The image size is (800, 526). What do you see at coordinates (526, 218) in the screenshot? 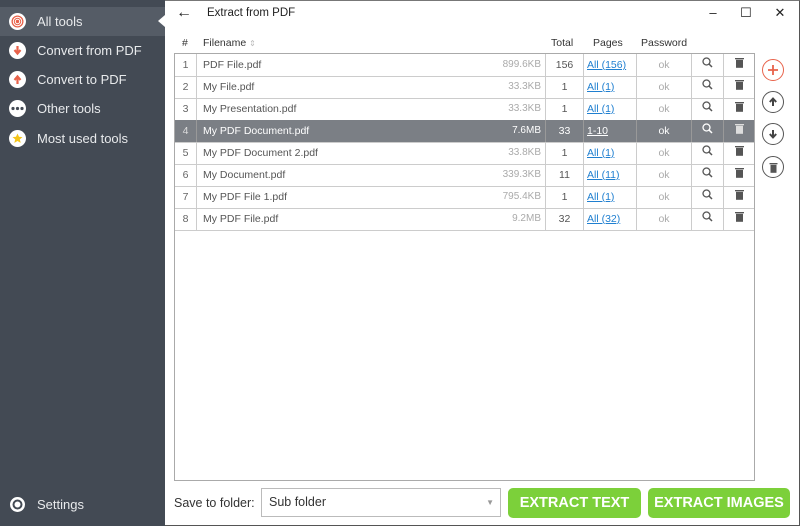
I see `file-size: 9.2MB` at bounding box center [526, 218].